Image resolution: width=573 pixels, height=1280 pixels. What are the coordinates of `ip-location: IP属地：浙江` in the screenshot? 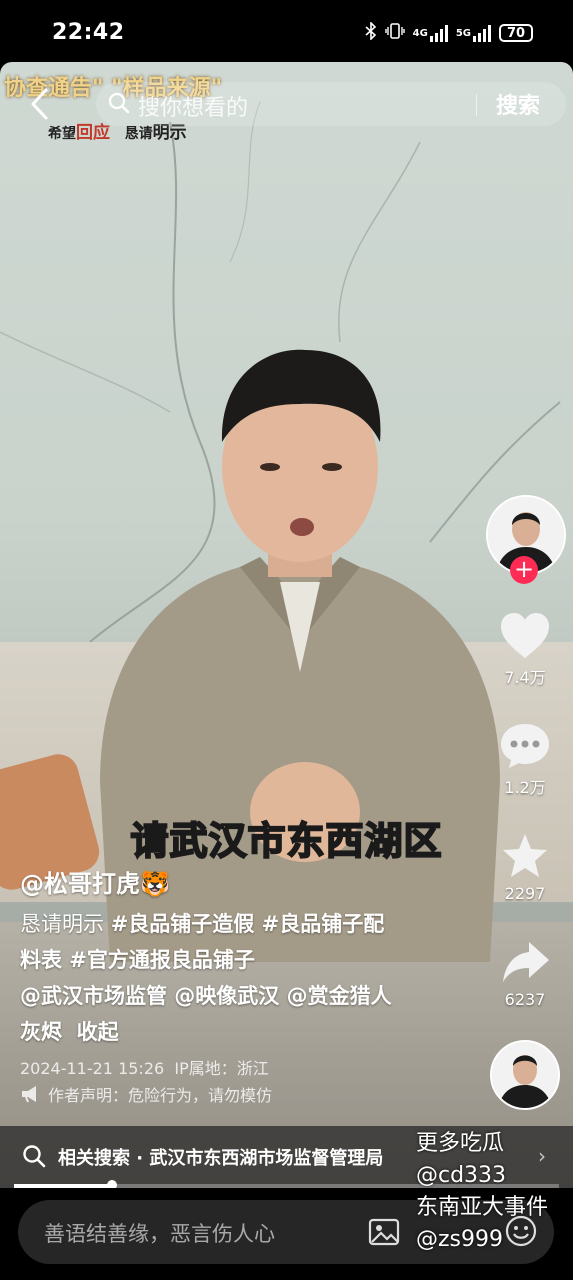 It's located at (221, 1068).